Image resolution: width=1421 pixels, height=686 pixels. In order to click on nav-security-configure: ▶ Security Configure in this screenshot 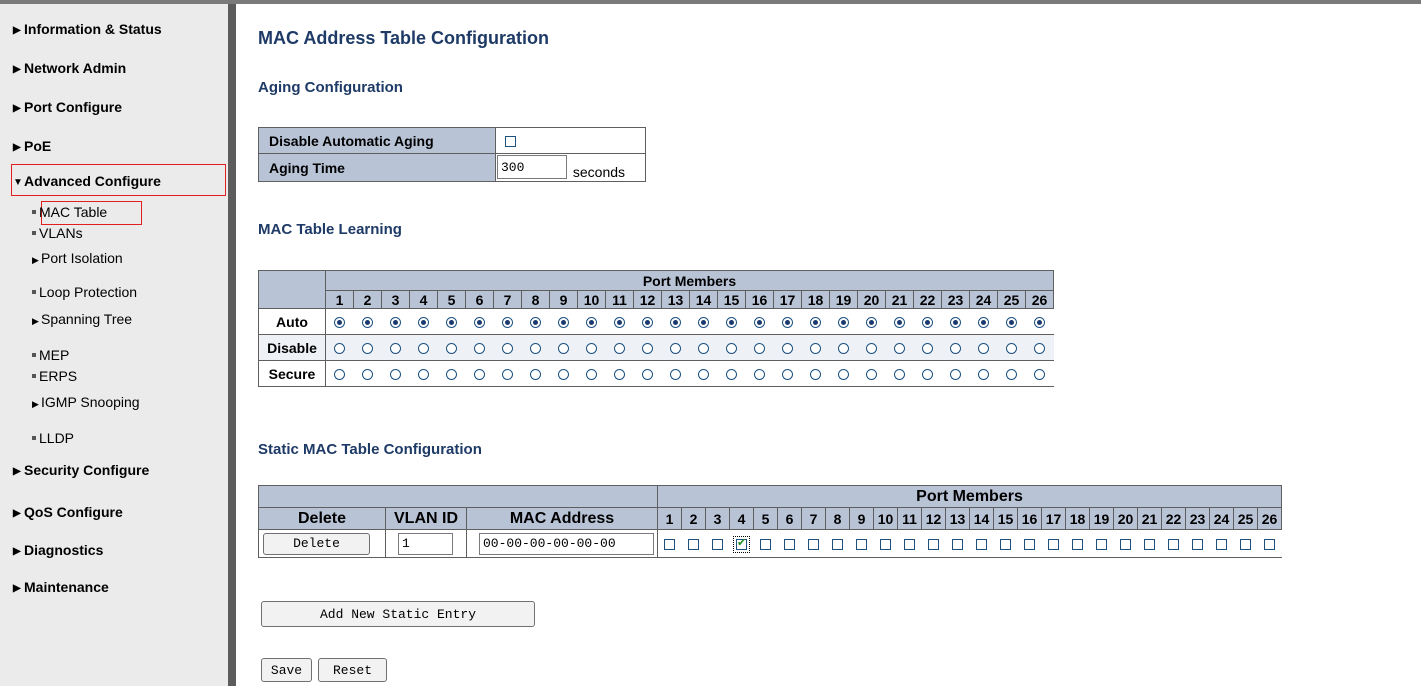, I will do `click(81, 470)`.